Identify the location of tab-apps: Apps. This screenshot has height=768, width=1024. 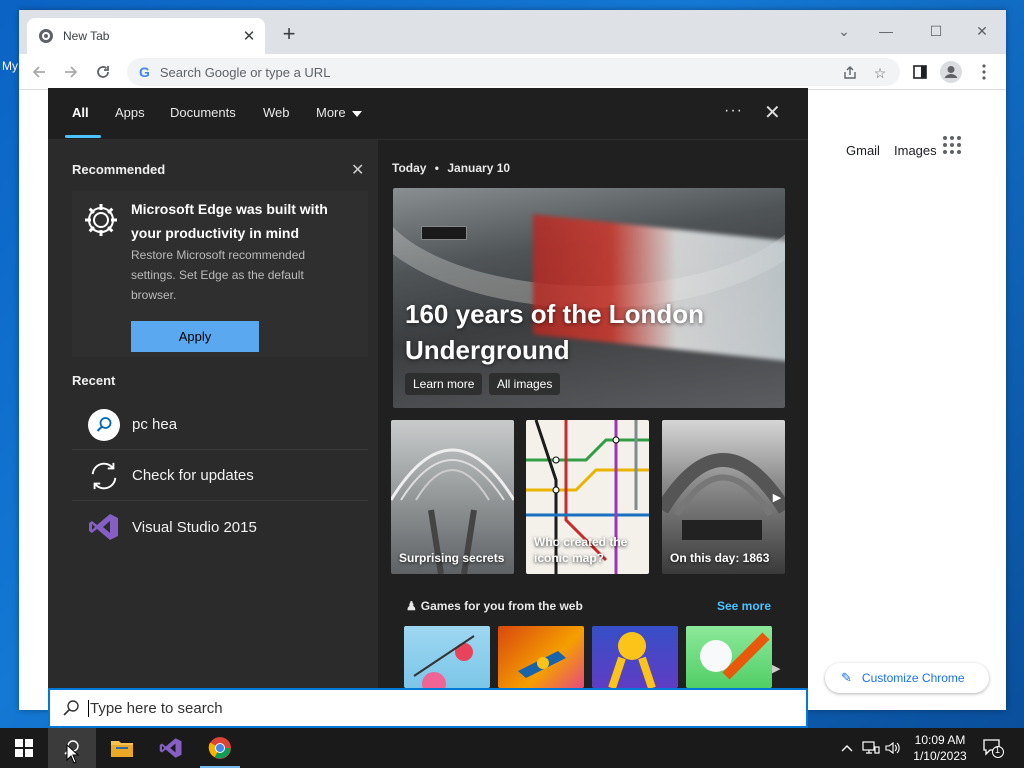
(130, 112).